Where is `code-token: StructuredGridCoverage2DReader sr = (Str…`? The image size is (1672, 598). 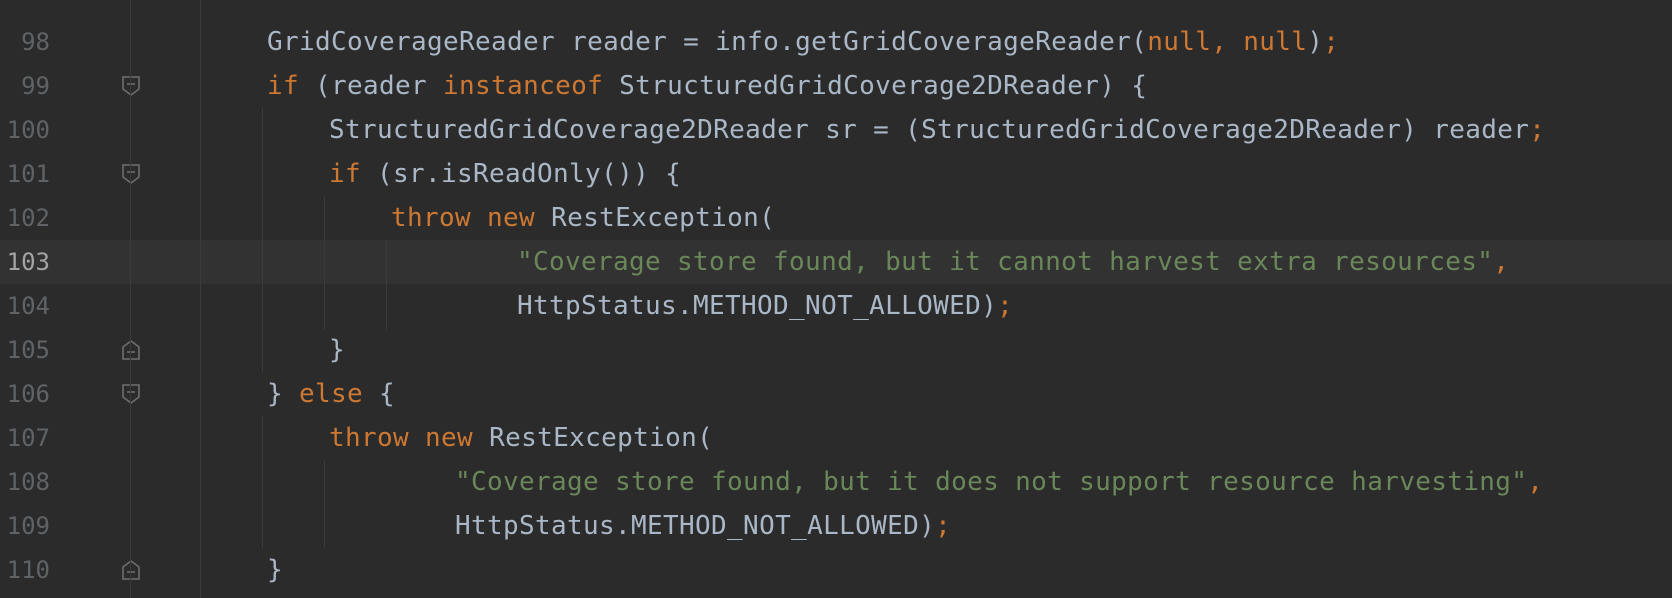
code-token: StructuredGridCoverage2DReader sr = (Str… is located at coordinates (929, 130).